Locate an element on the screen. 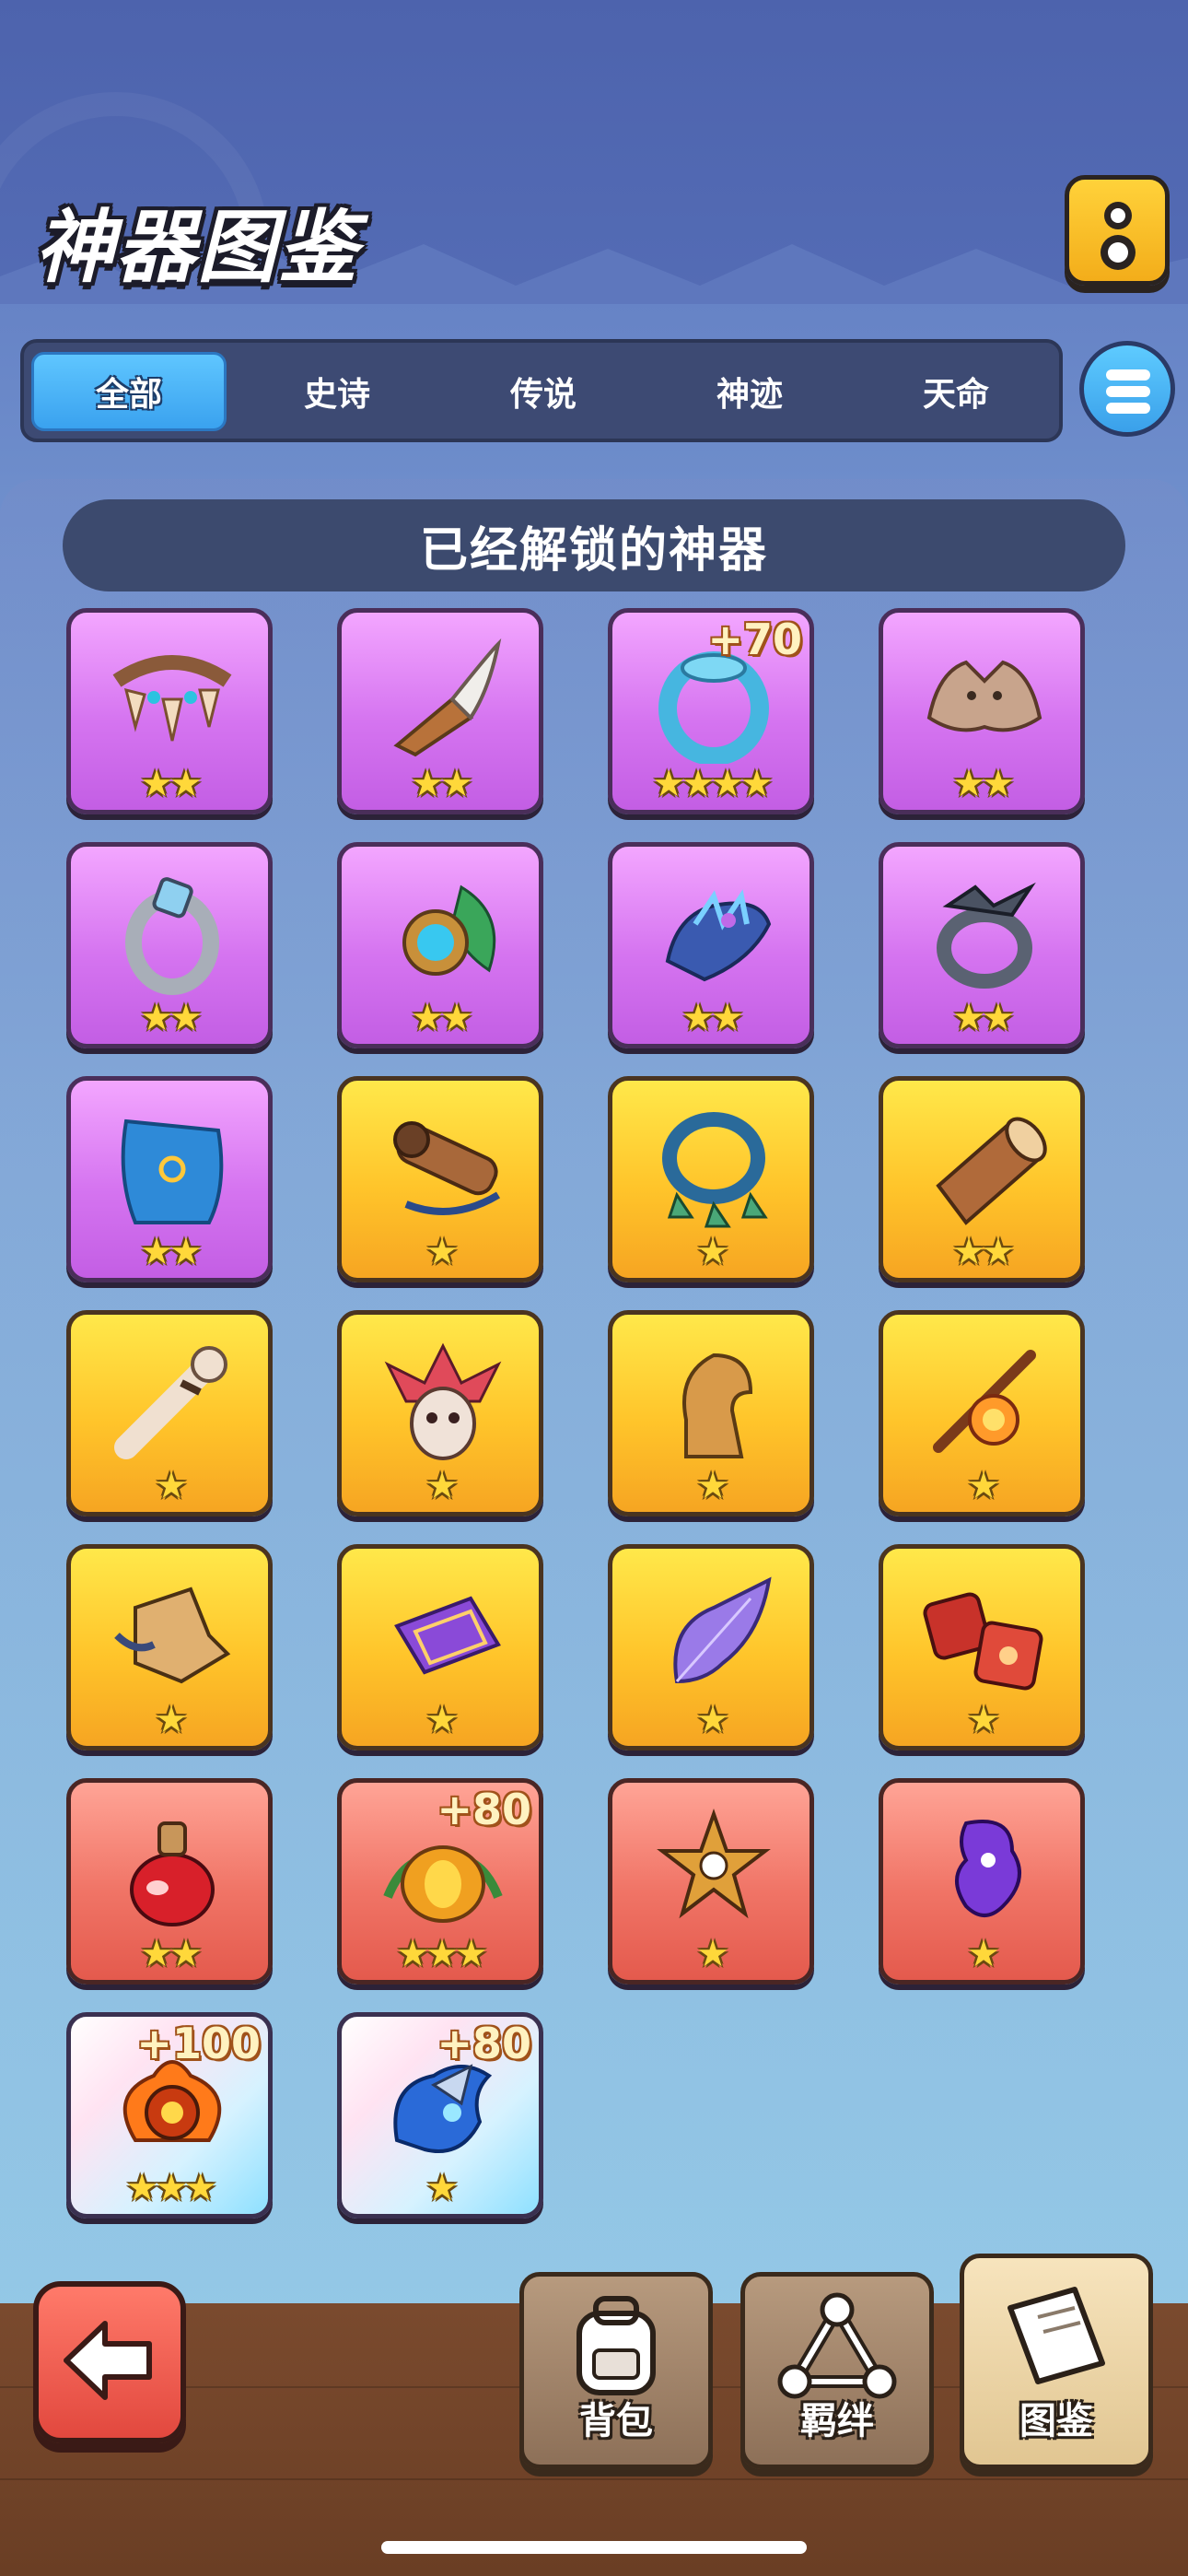 This screenshot has height=2576, width=1188. tooth-necklace-icon is located at coordinates (172, 698).